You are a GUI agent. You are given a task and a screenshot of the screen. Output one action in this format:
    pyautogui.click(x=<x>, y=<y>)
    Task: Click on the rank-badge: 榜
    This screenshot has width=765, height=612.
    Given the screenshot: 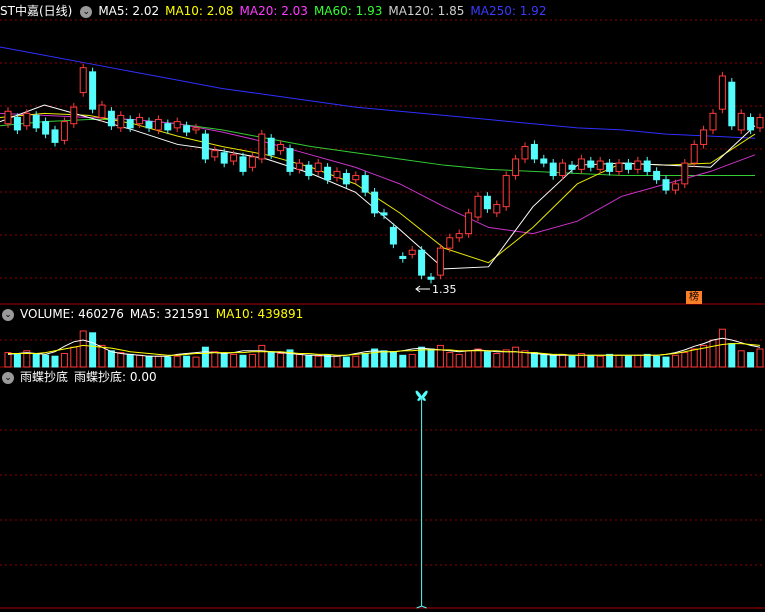 What is the action you would take?
    pyautogui.click(x=694, y=297)
    